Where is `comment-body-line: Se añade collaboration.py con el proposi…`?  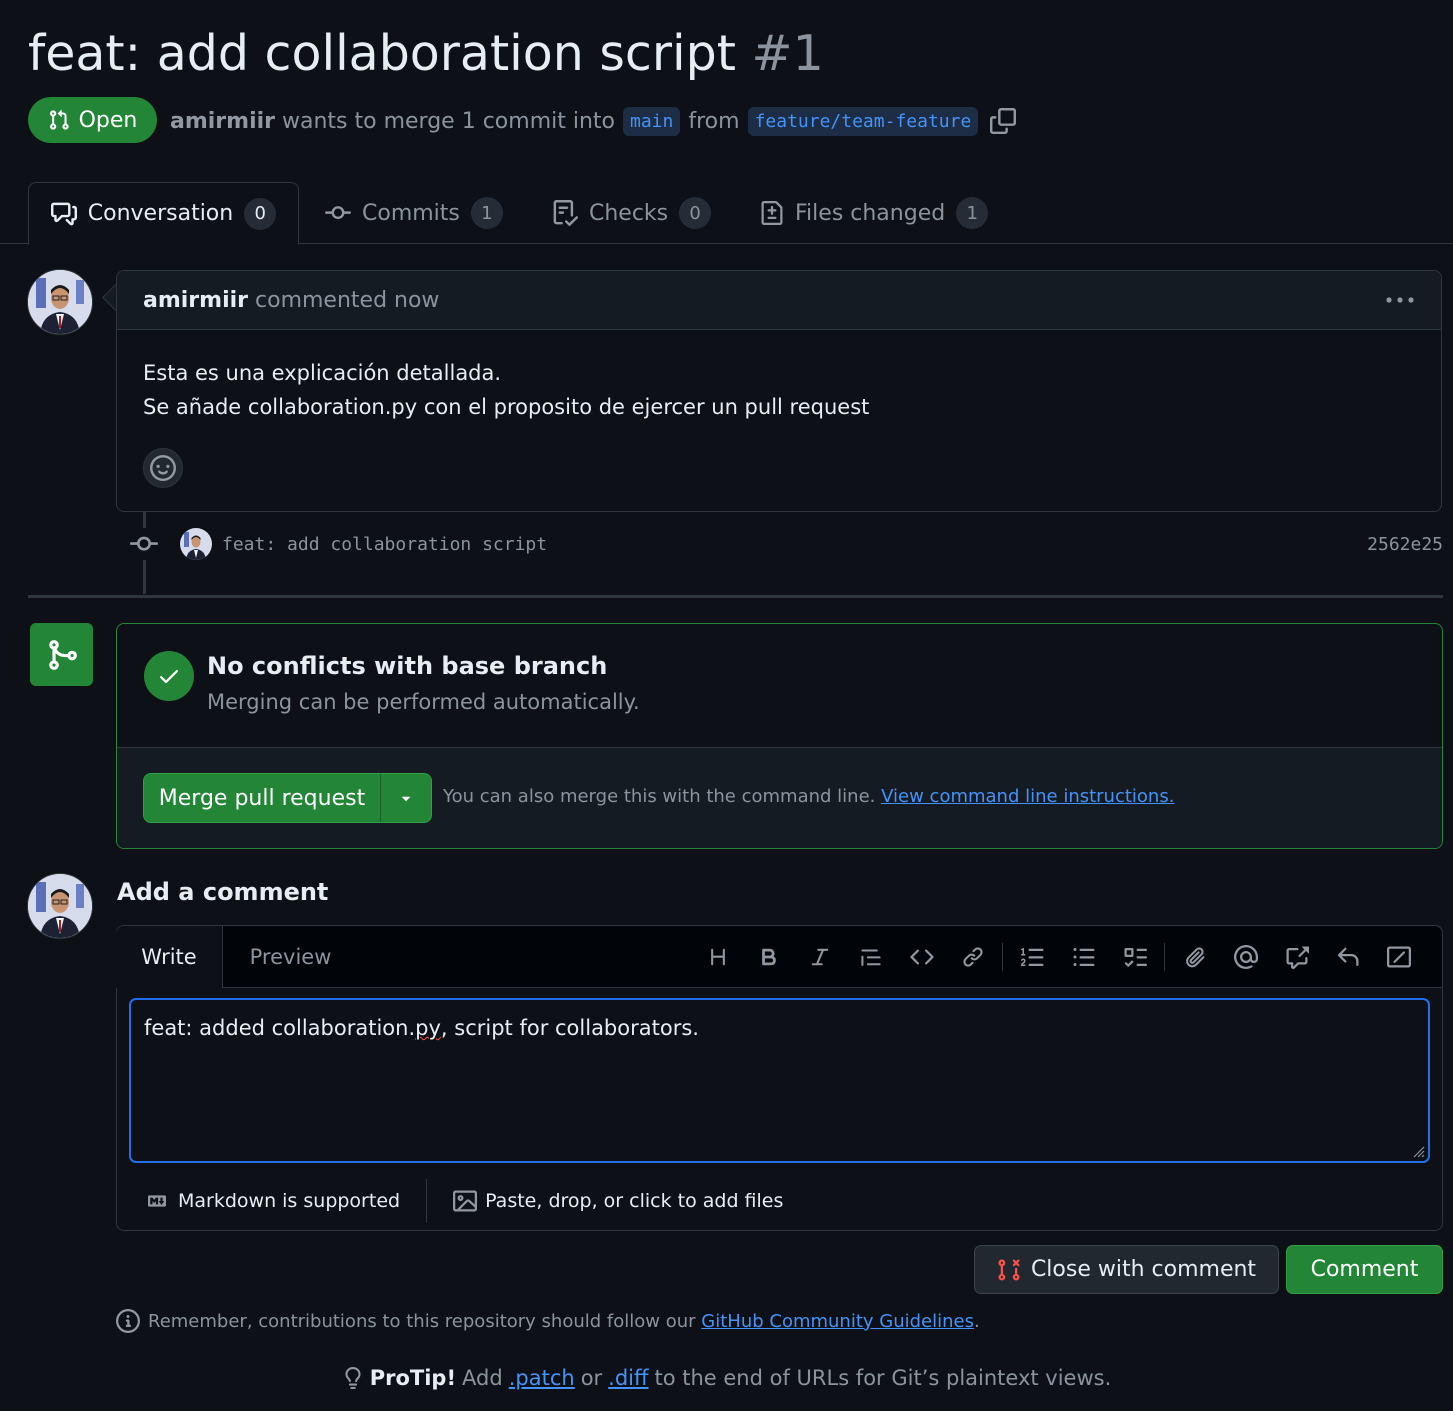
comment-body-line: Se añade collaboration.py con el proposi… is located at coordinates (506, 407).